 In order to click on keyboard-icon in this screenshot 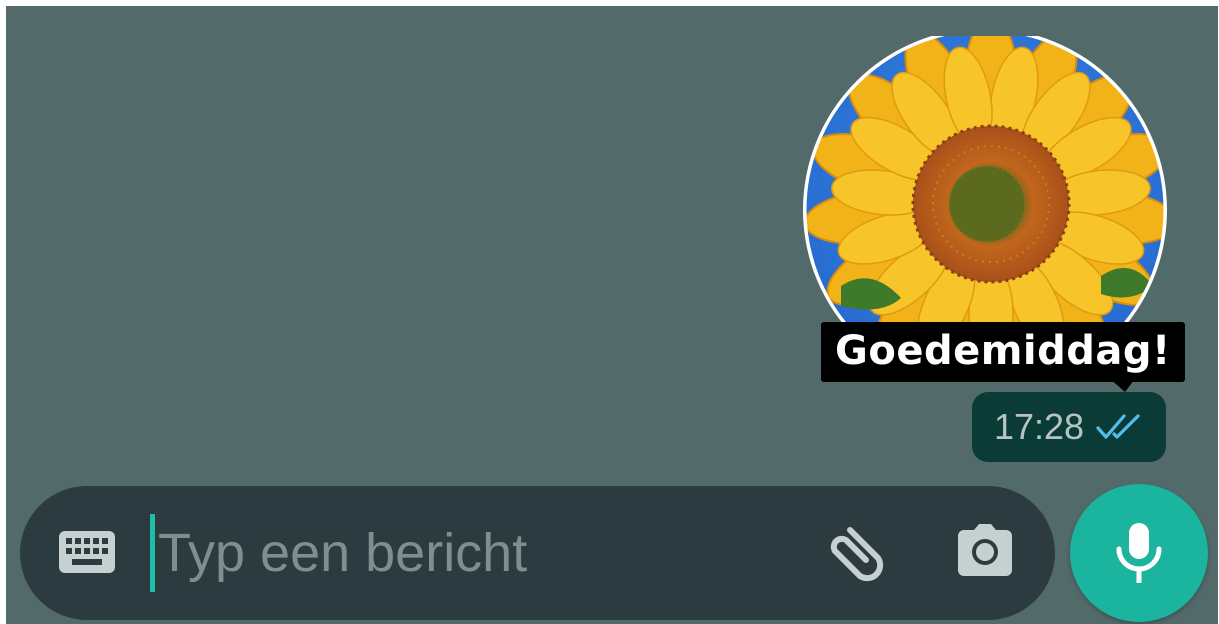, I will do `click(87, 554)`.